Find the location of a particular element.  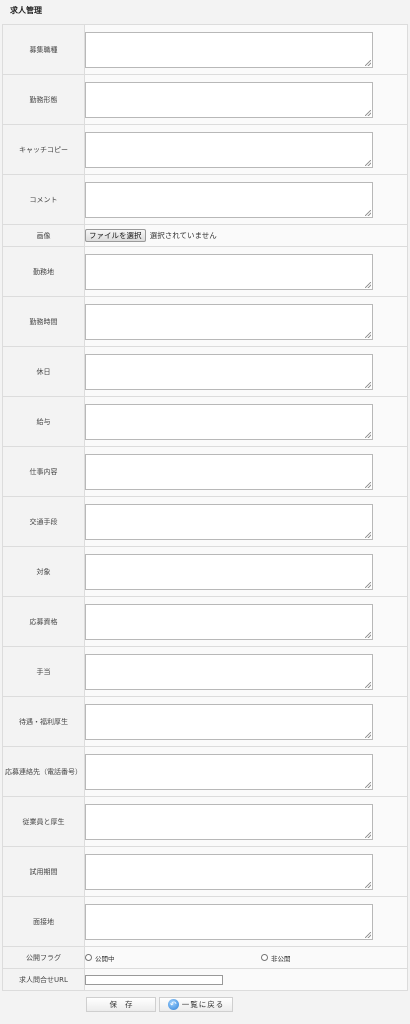

field-label: 手当 is located at coordinates (43, 671).